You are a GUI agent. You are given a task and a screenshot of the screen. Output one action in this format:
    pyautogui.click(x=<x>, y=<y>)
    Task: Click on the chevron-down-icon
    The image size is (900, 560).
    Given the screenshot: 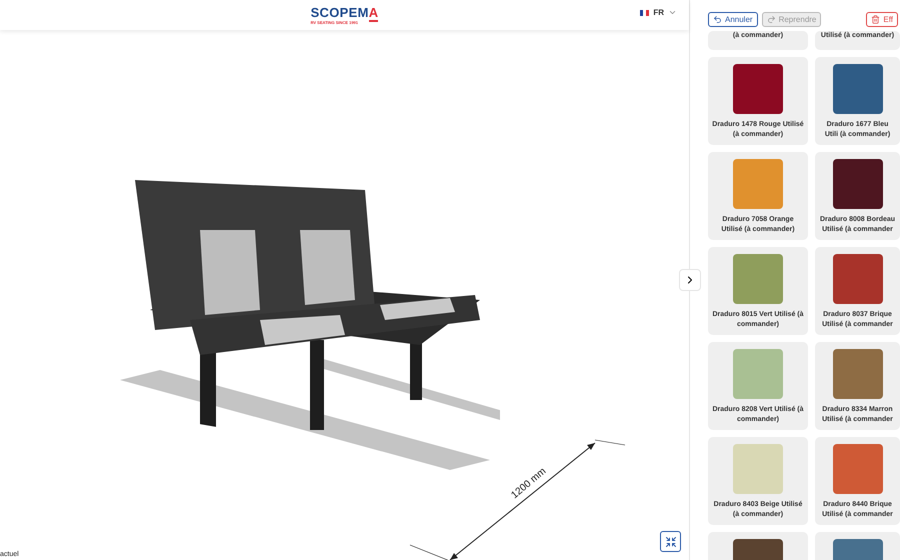 What is the action you would take?
    pyautogui.click(x=672, y=12)
    